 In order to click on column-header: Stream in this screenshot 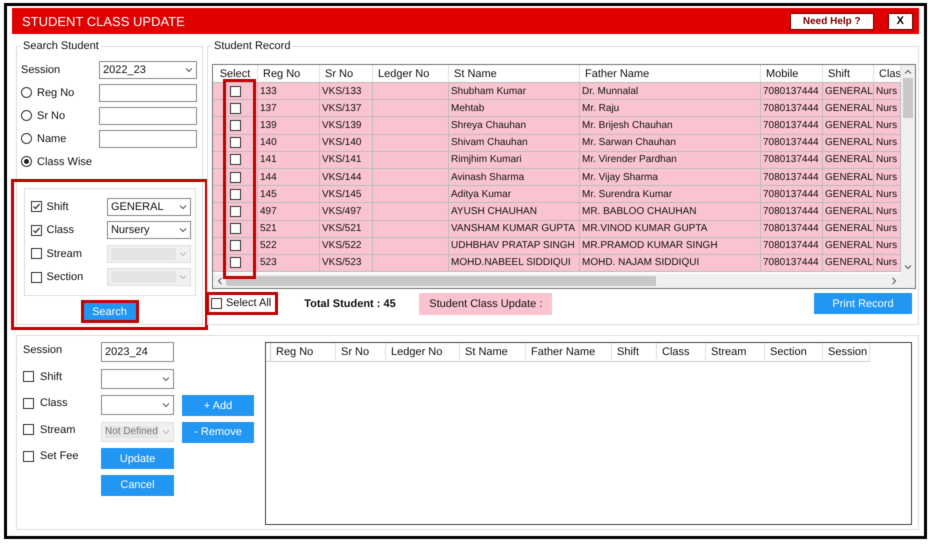, I will do `click(735, 352)`.